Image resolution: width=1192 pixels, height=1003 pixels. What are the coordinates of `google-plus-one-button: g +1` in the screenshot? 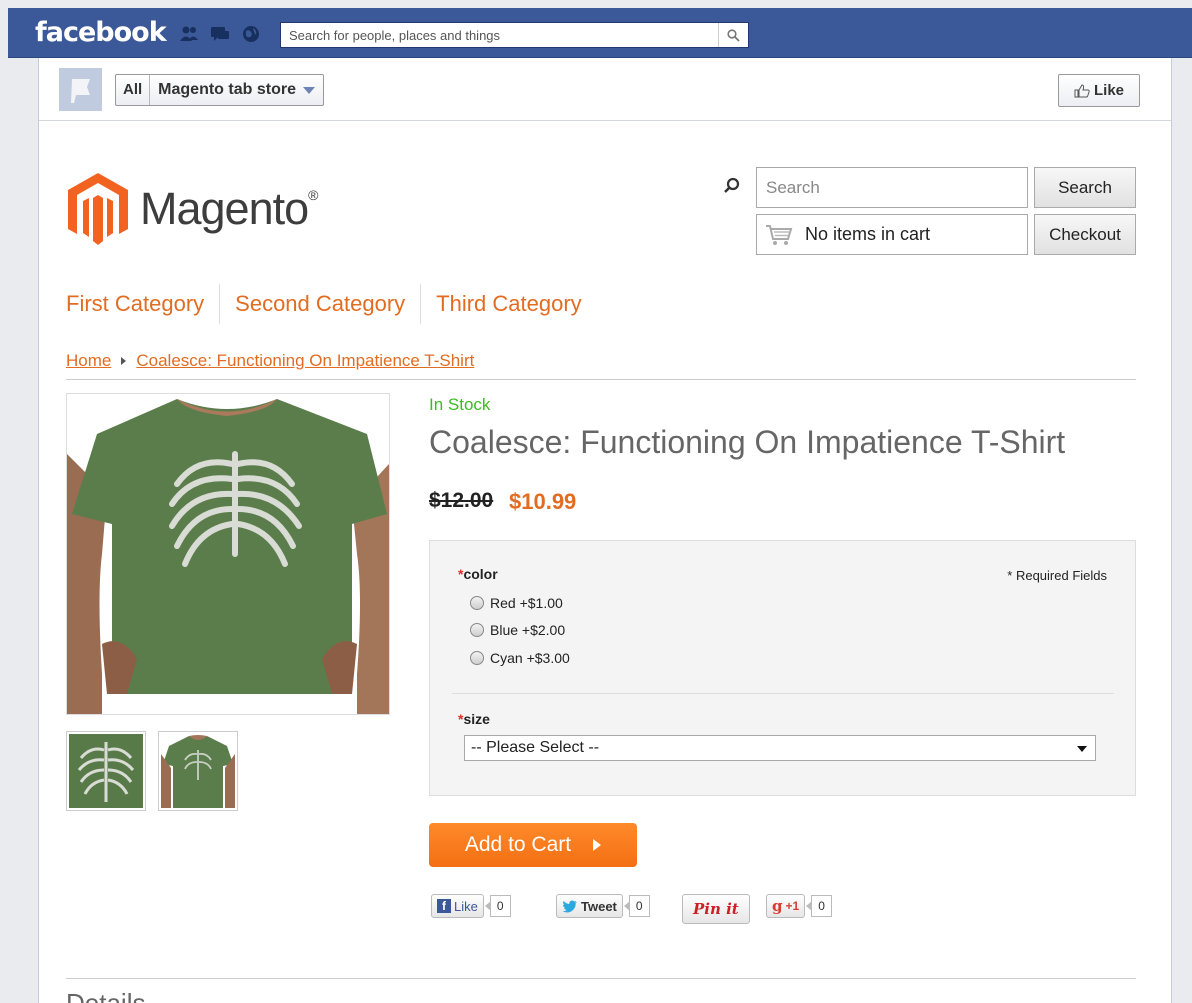 It's located at (786, 906).